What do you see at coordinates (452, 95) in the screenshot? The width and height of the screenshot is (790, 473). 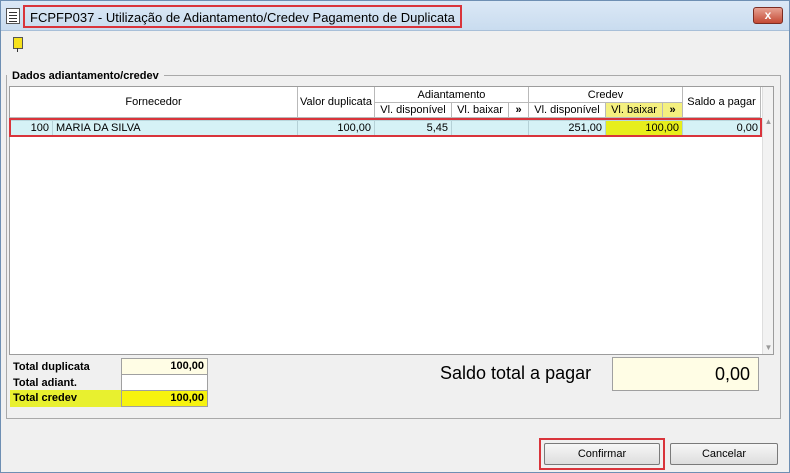 I see `column-header-adiantamento: Adiantamento` at bounding box center [452, 95].